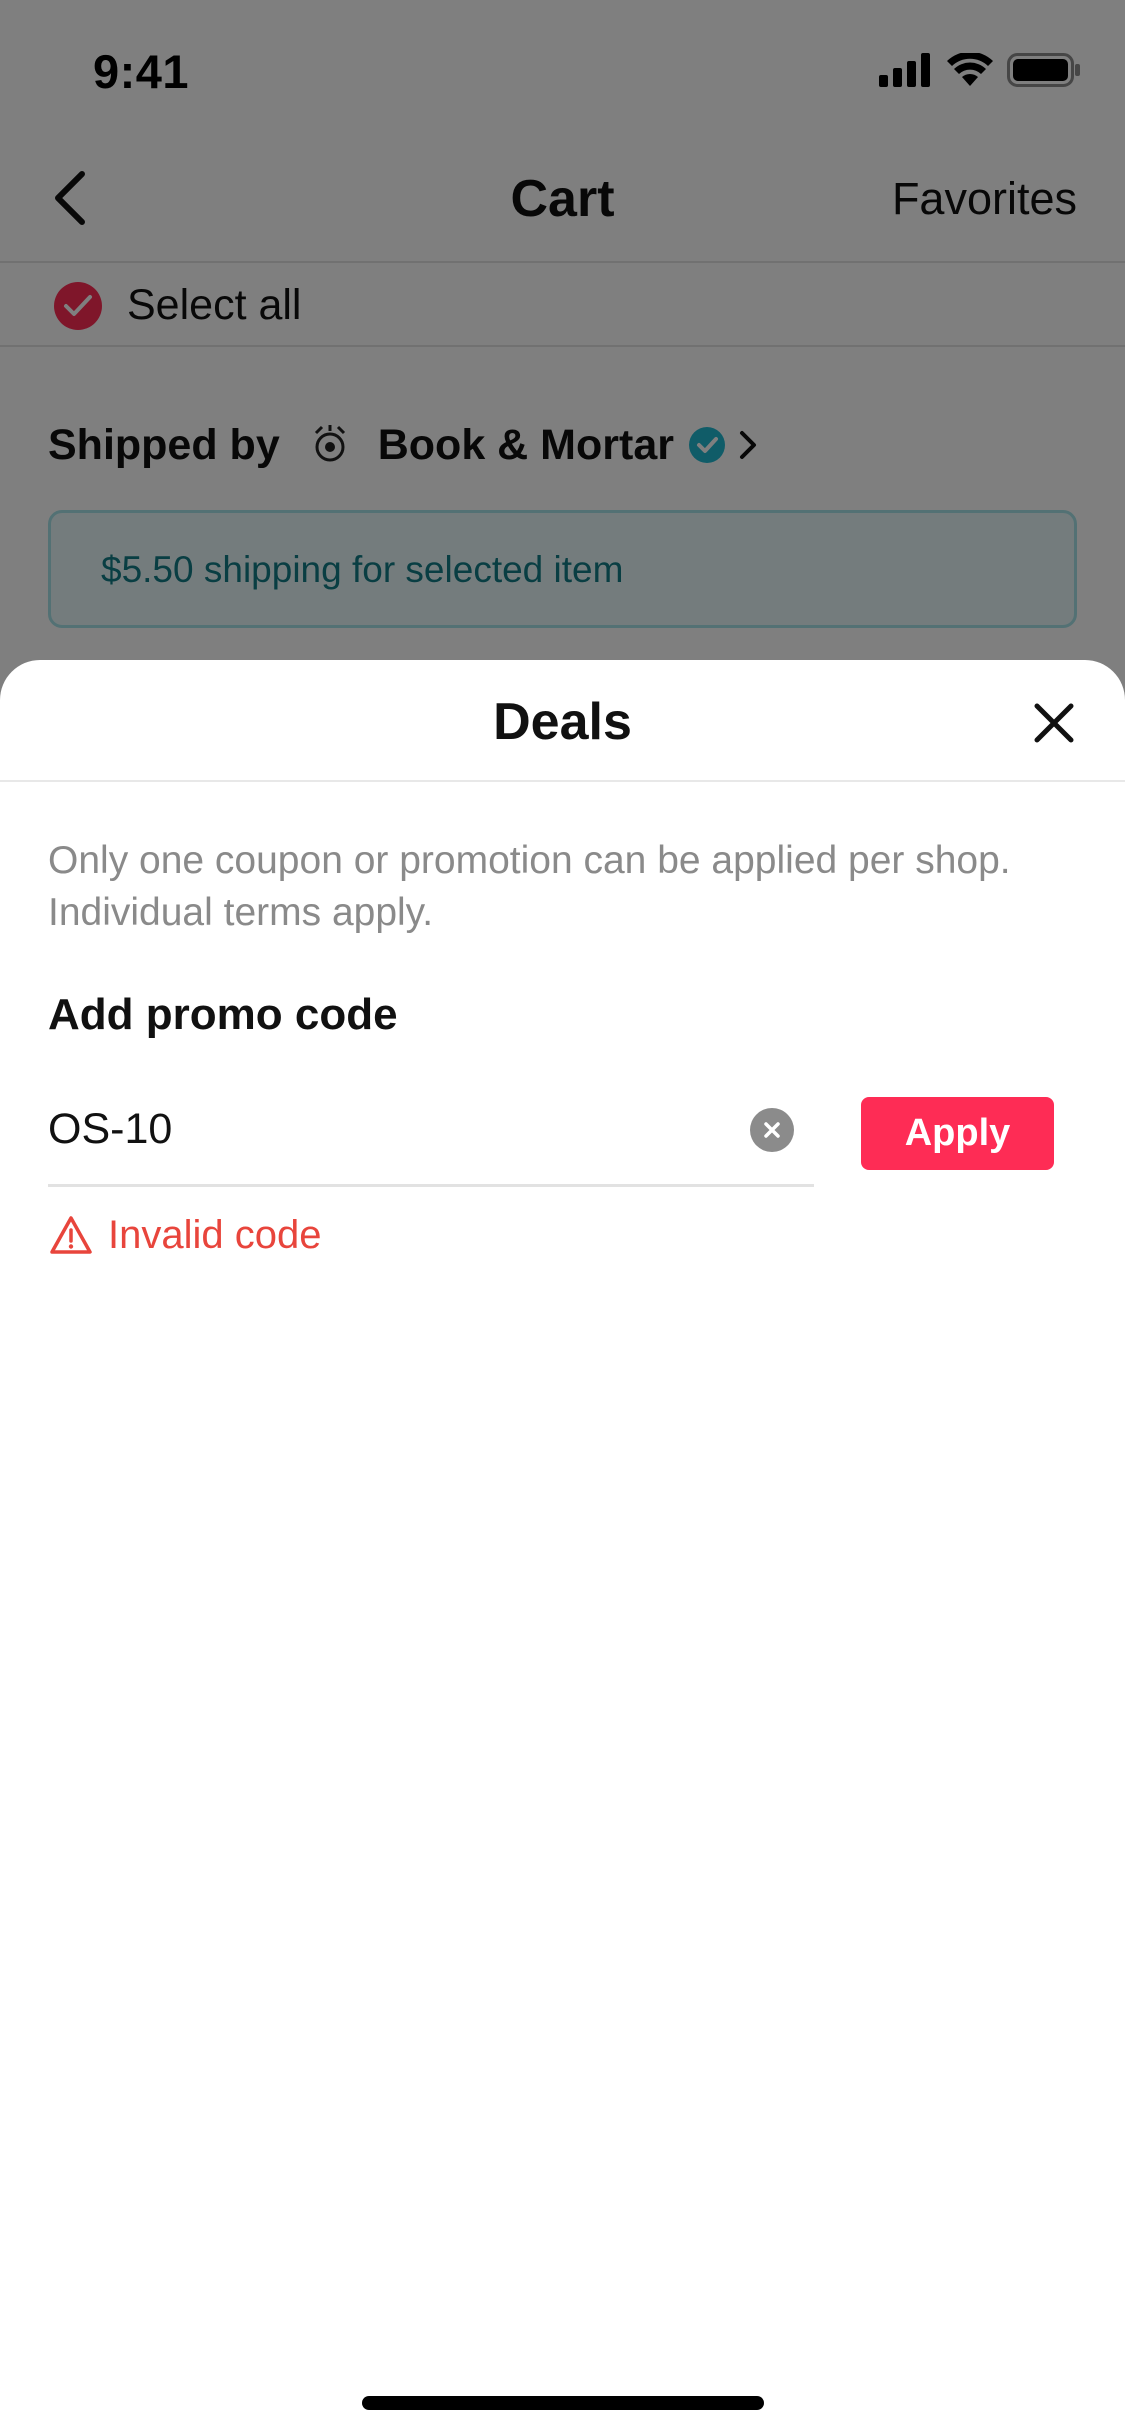 Image resolution: width=1125 pixels, height=2436 pixels. I want to click on error-message: Invalid code, so click(184, 1235).